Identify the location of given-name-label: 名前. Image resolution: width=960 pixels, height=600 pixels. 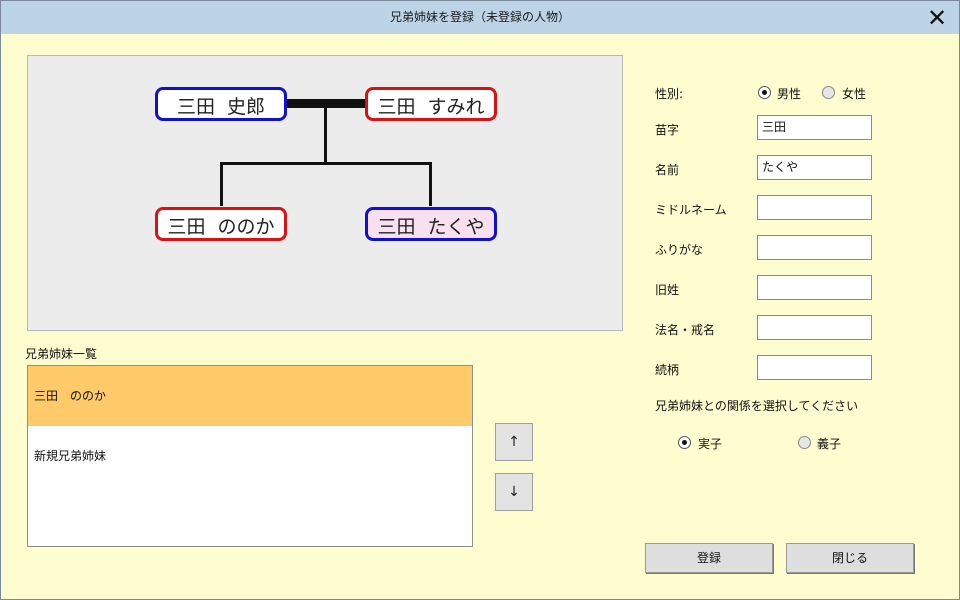
(667, 170).